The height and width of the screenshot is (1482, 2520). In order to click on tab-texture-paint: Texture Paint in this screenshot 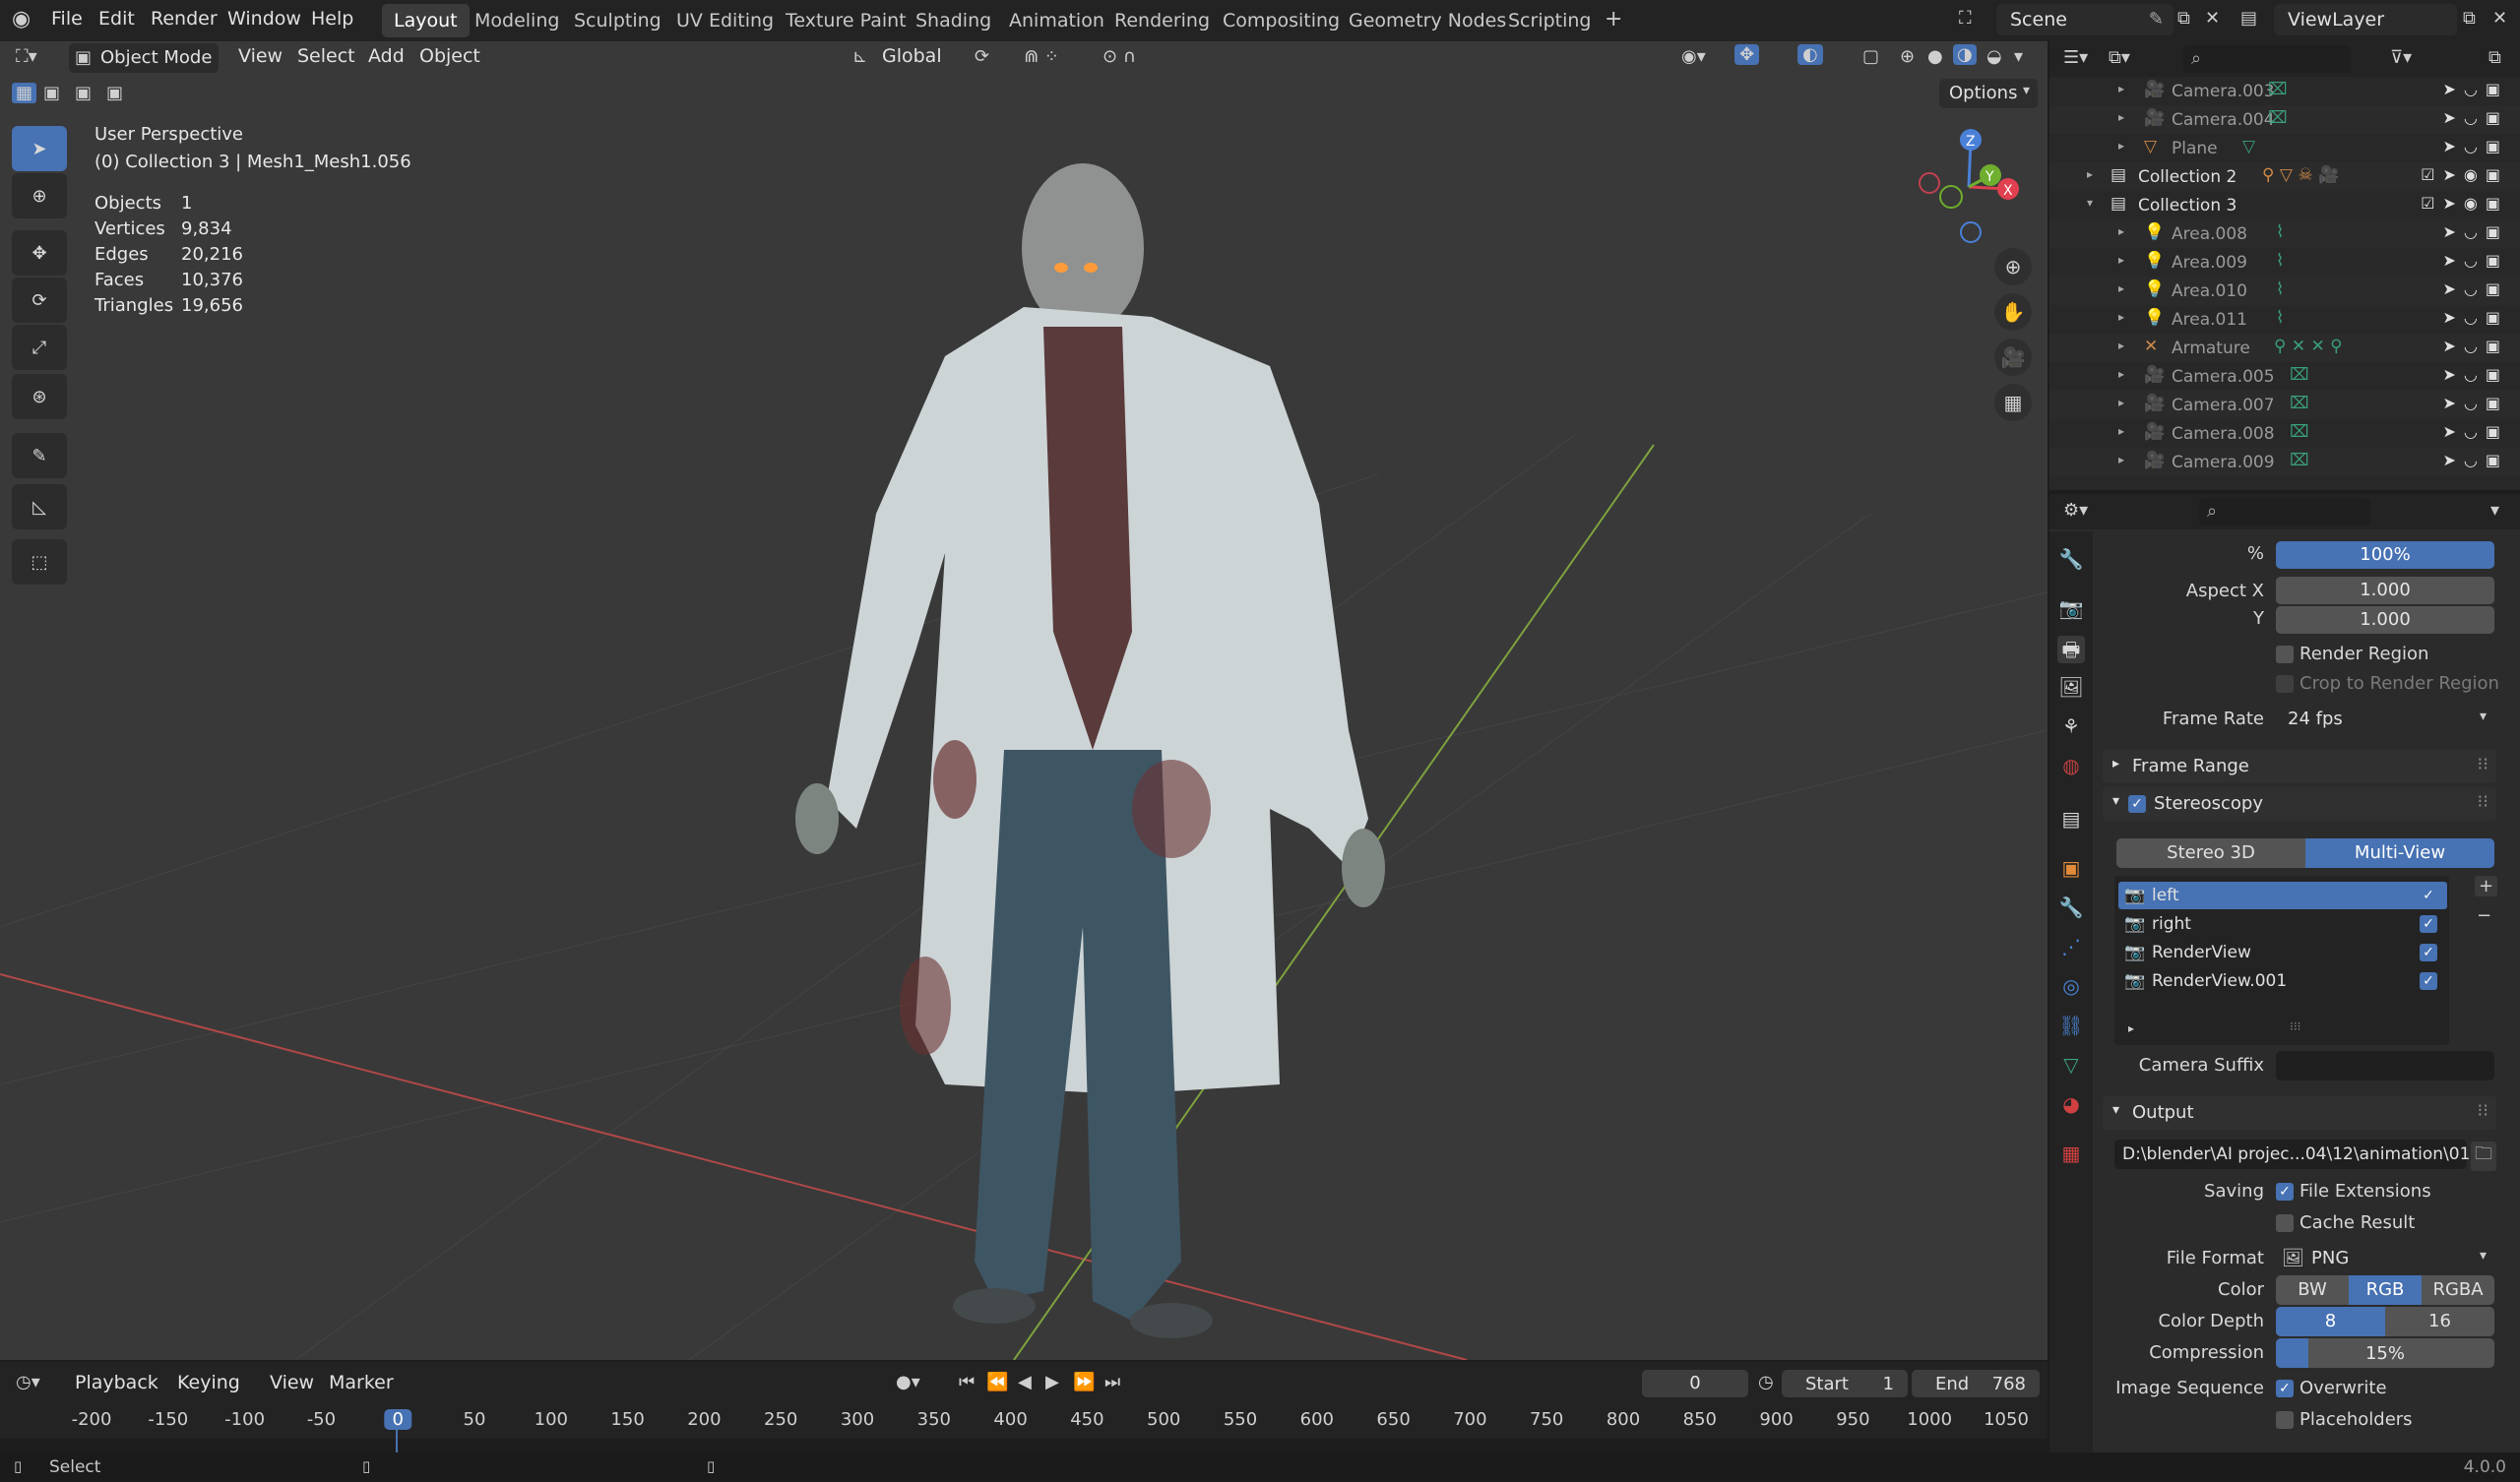, I will do `click(846, 20)`.